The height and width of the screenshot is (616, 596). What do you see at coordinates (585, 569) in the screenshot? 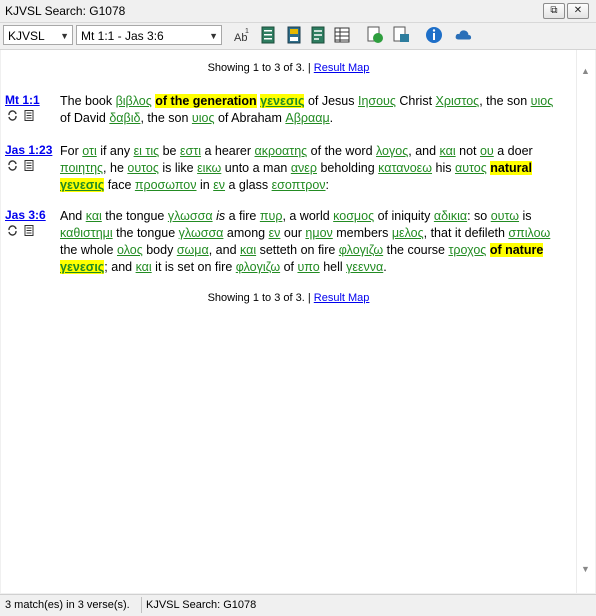
I see `scroll-down-icon: ▼` at bounding box center [585, 569].